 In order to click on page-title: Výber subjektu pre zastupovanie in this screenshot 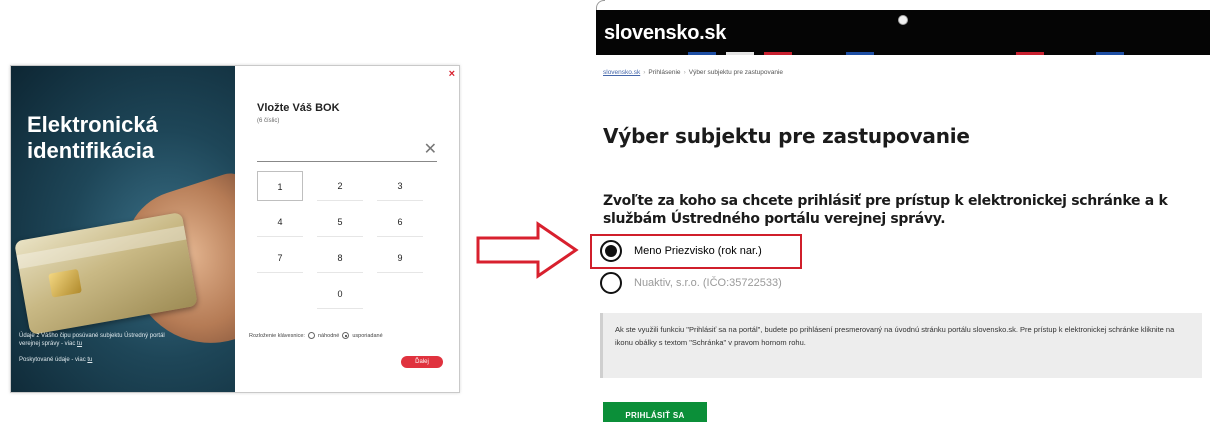, I will do `click(786, 136)`.